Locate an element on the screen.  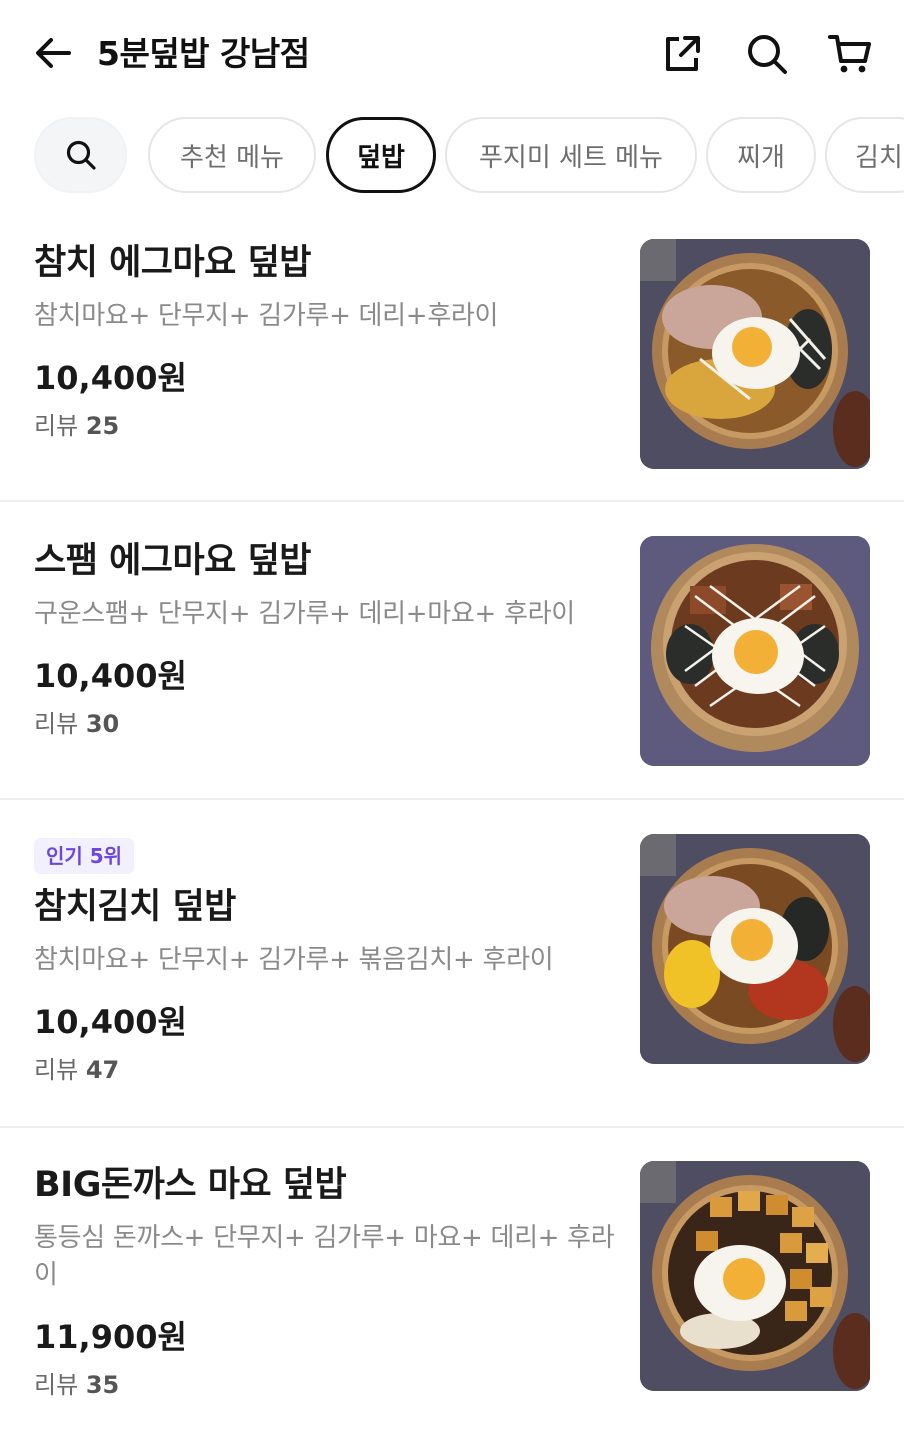
share-icon is located at coordinates (683, 53).